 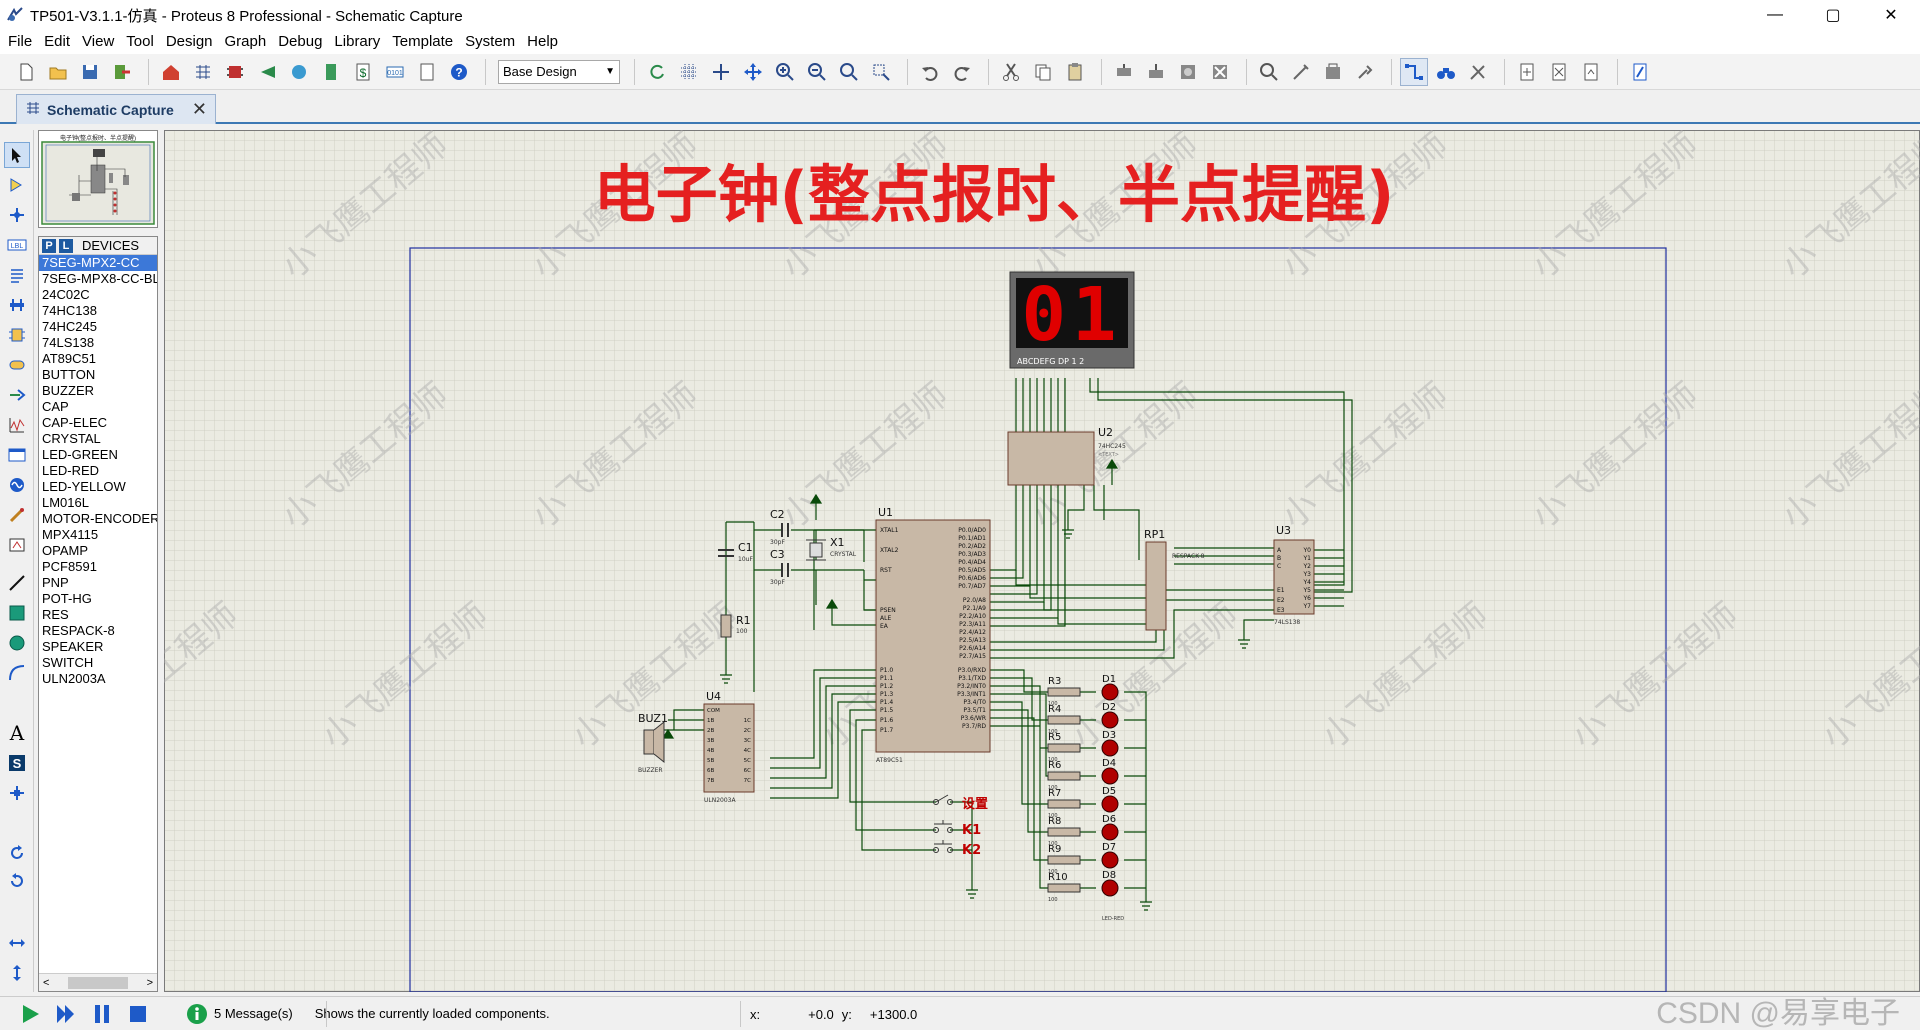 I want to click on scroll-right-icon: >, so click(x=150, y=983).